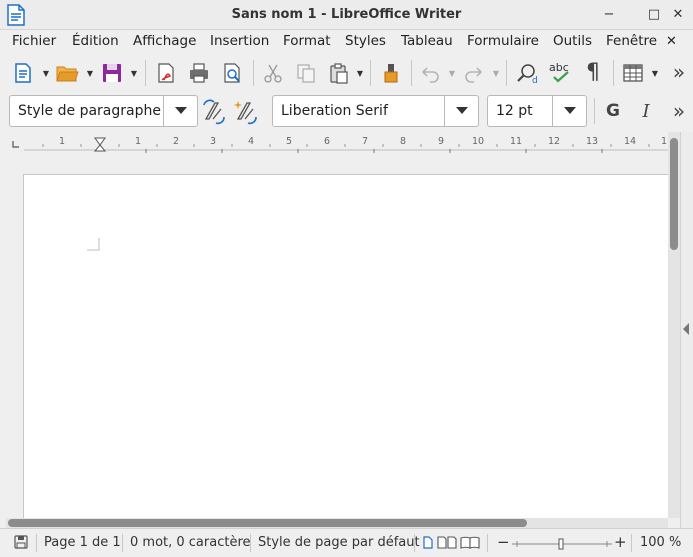  What do you see at coordinates (251, 141) in the screenshot?
I see `ruler-number: 4` at bounding box center [251, 141].